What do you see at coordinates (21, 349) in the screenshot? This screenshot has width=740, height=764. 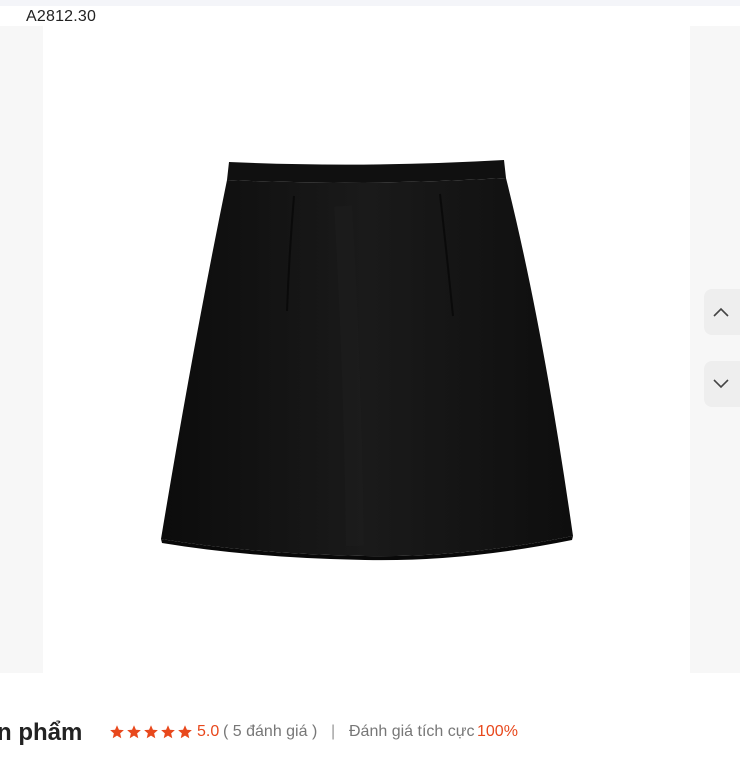 I see `gallery-left-panel` at bounding box center [21, 349].